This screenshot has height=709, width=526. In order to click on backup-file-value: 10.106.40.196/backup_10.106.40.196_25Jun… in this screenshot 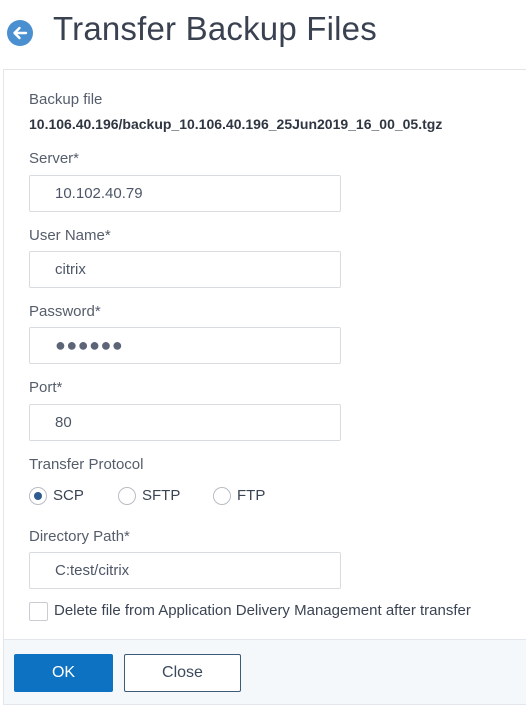, I will do `click(236, 124)`.